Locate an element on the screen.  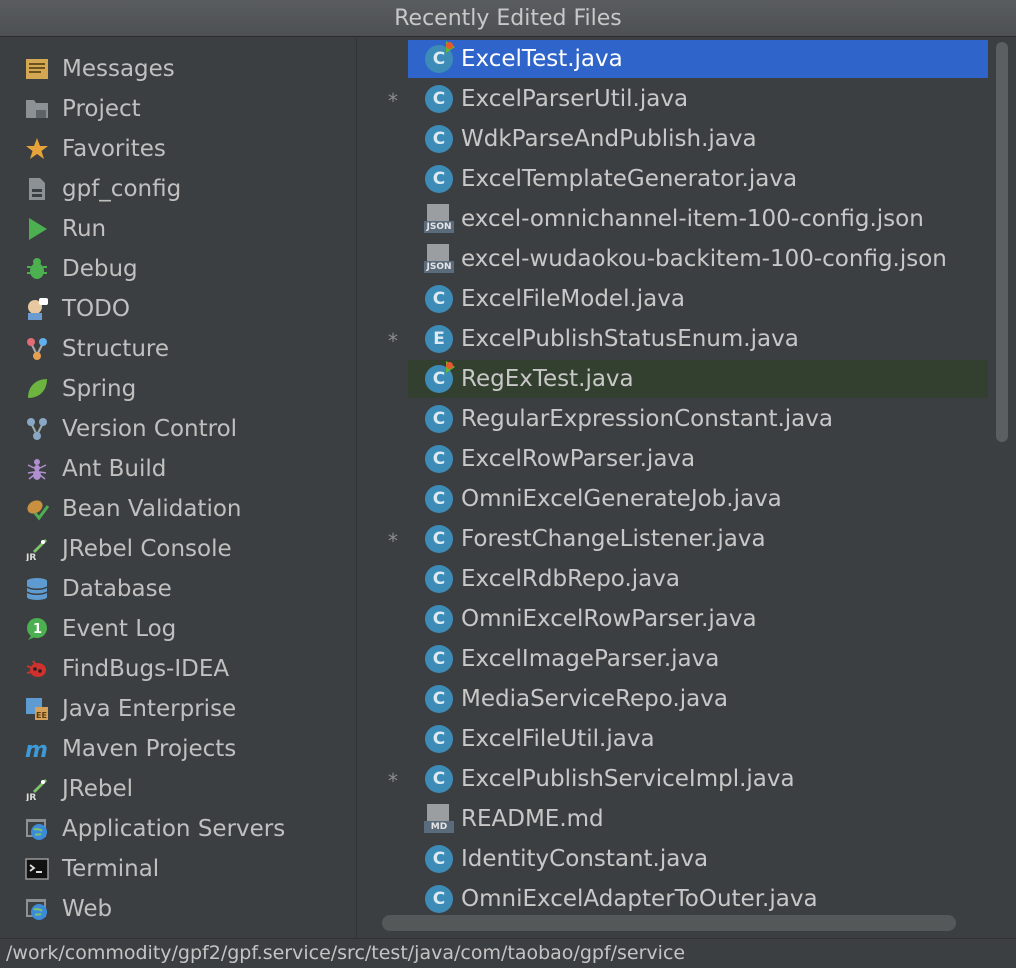
tool-window-application-servers: Application Servers is located at coordinates (178, 829).